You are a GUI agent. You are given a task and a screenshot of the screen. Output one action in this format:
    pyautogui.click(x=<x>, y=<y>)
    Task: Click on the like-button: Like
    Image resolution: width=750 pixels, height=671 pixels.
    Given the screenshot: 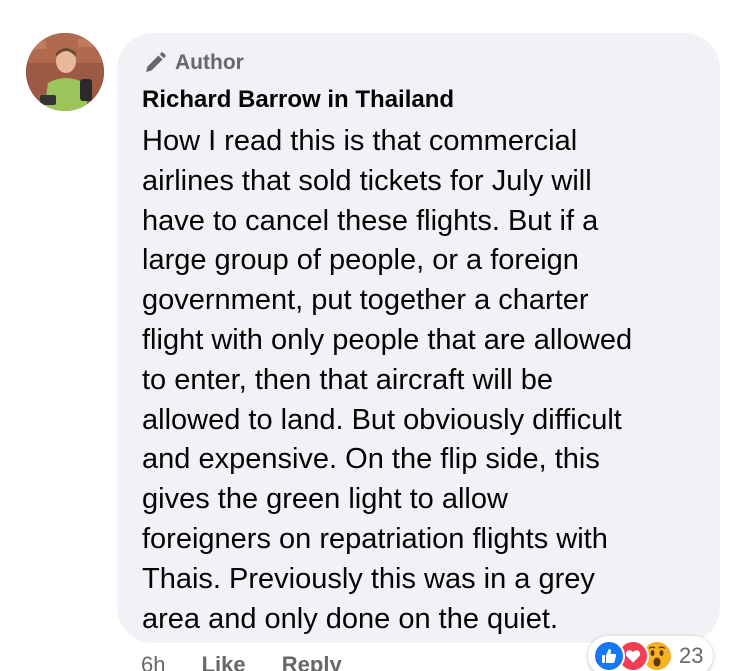 What is the action you would take?
    pyautogui.click(x=224, y=661)
    